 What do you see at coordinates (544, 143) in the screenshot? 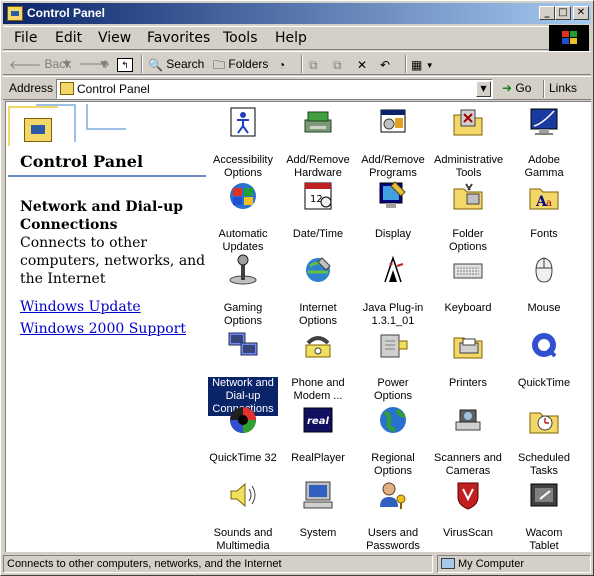
I see `control-panel-item: Adobe Gamma` at bounding box center [544, 143].